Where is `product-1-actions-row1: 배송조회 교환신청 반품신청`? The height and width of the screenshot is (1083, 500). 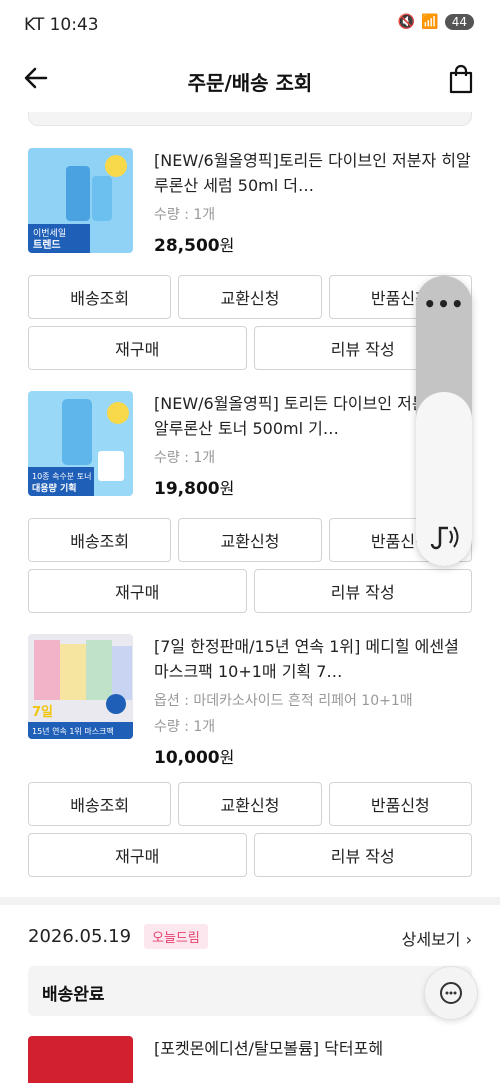
product-1-actions-row1: 배송조회 교환신청 반품신청 is located at coordinates (250, 297).